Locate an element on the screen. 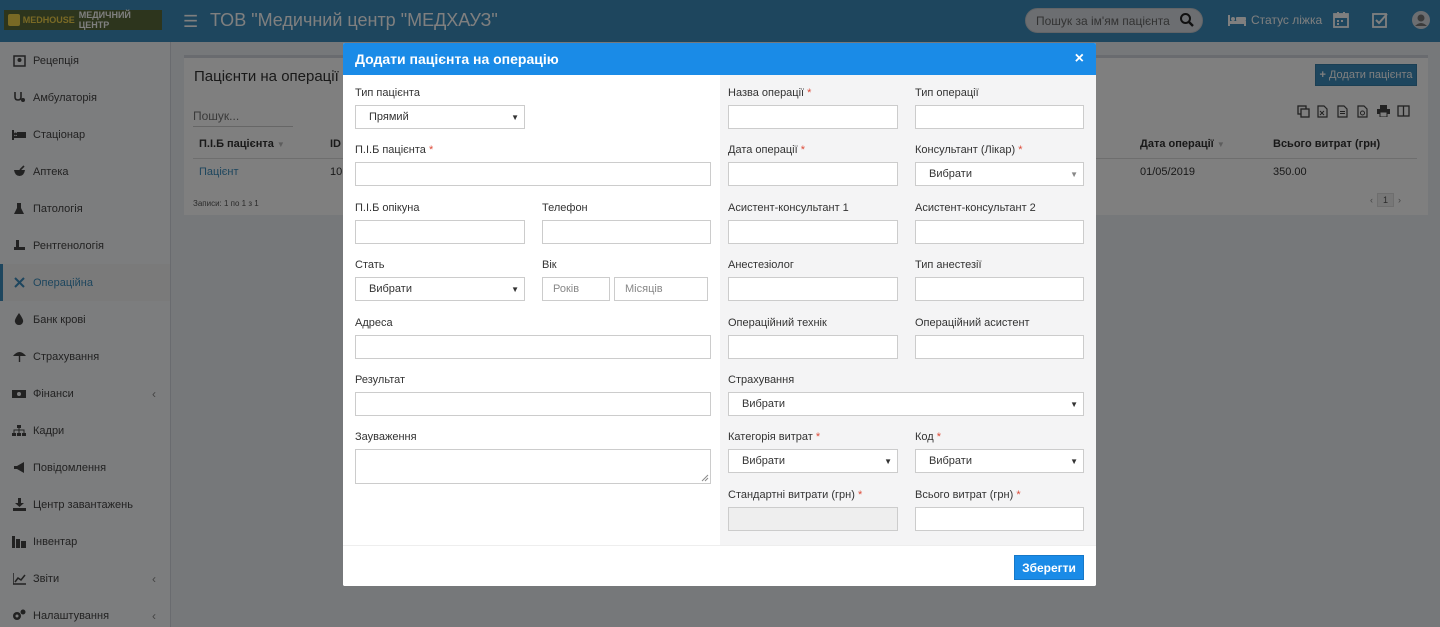 This screenshot has height=627, width=1440. cost-category-select: Вибрати ▼ is located at coordinates (813, 461).